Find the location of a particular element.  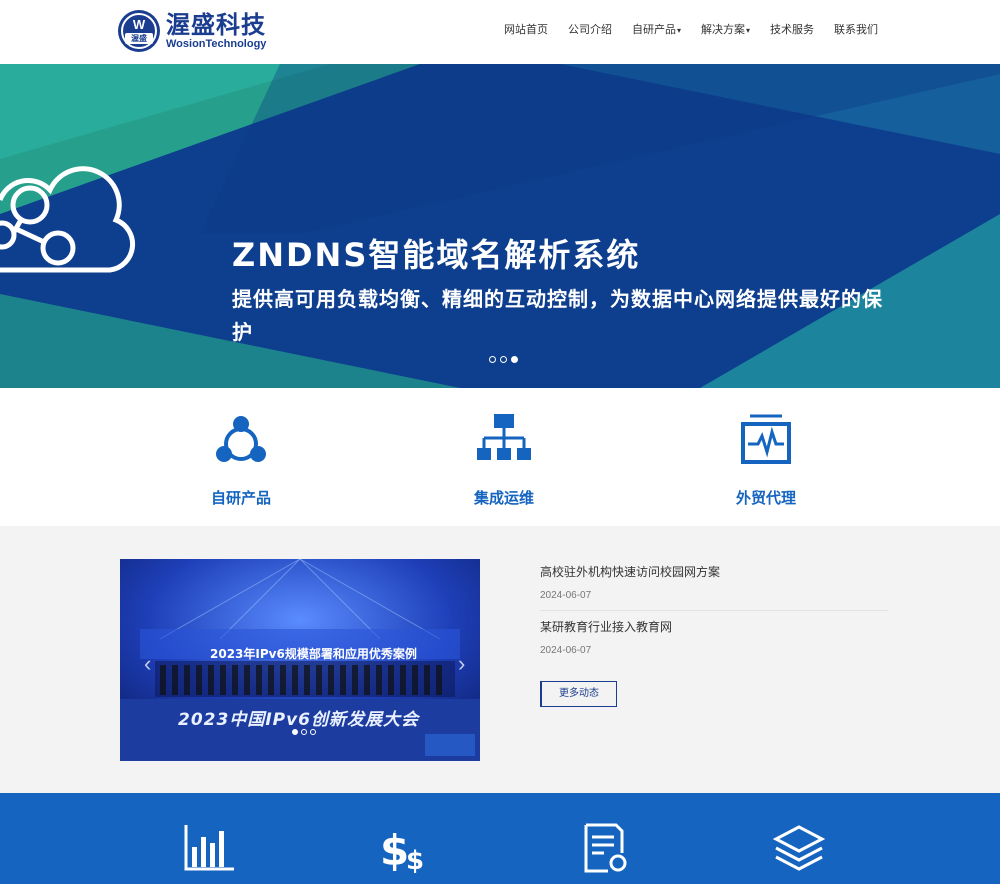

nav-label: 联系我们 is located at coordinates (856, 29).